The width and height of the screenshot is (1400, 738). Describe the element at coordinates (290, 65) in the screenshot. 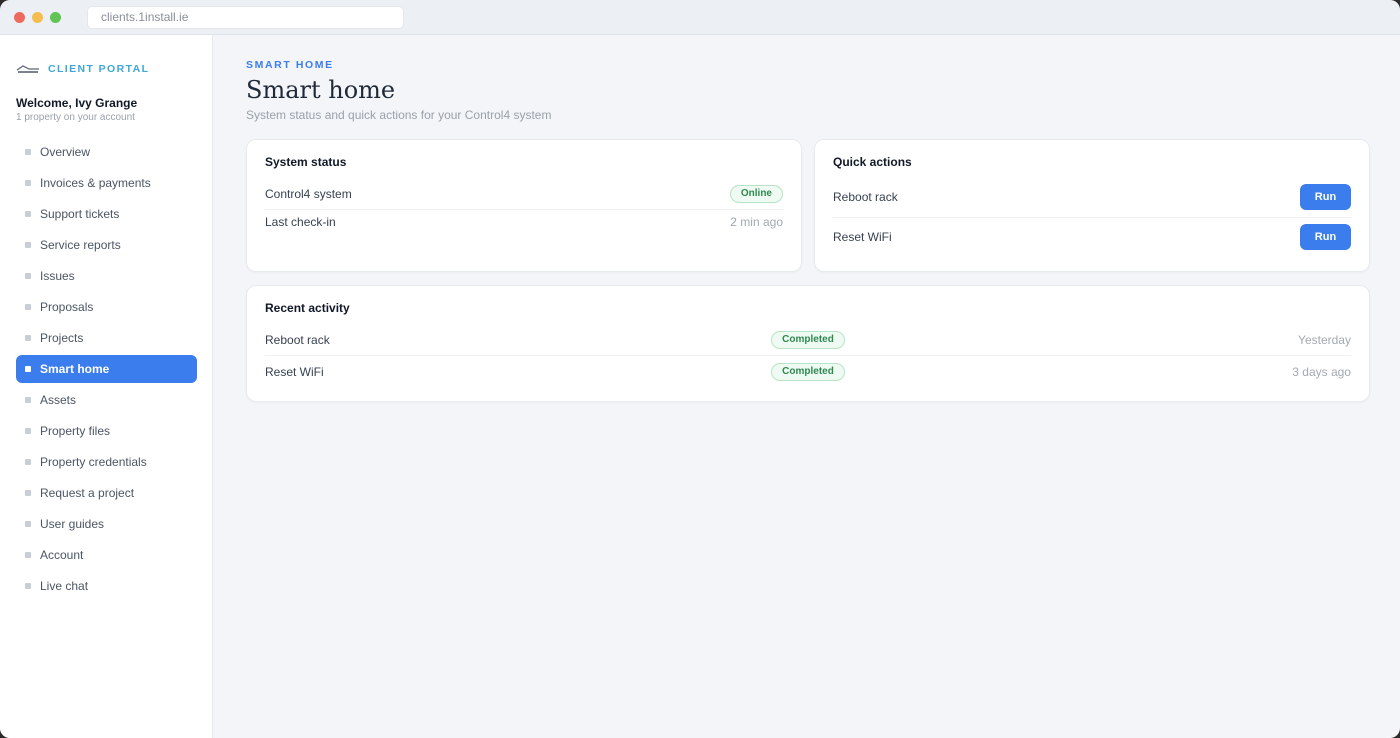

I see `section-eyebrow: SMART HOME` at that location.